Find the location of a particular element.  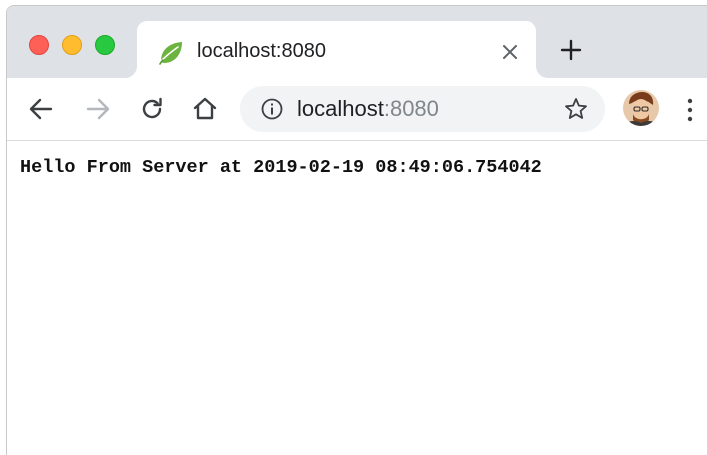

spring-leaf-icon is located at coordinates (170, 53).